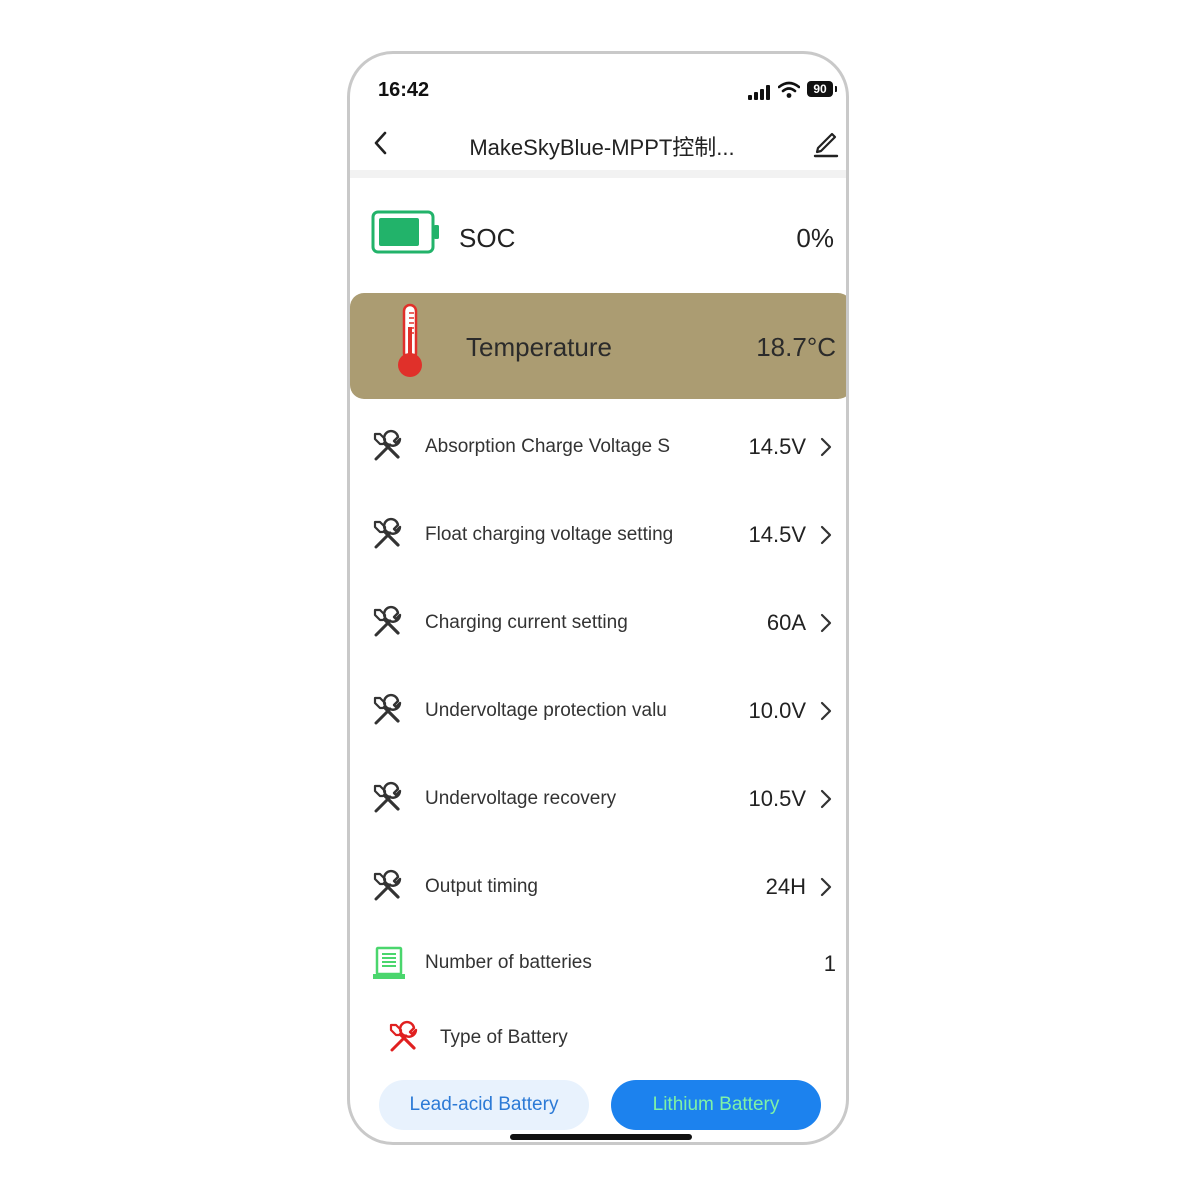 The height and width of the screenshot is (1200, 1200). What do you see at coordinates (521, 798) in the screenshot?
I see `setting-label: Undervoltage recovery` at bounding box center [521, 798].